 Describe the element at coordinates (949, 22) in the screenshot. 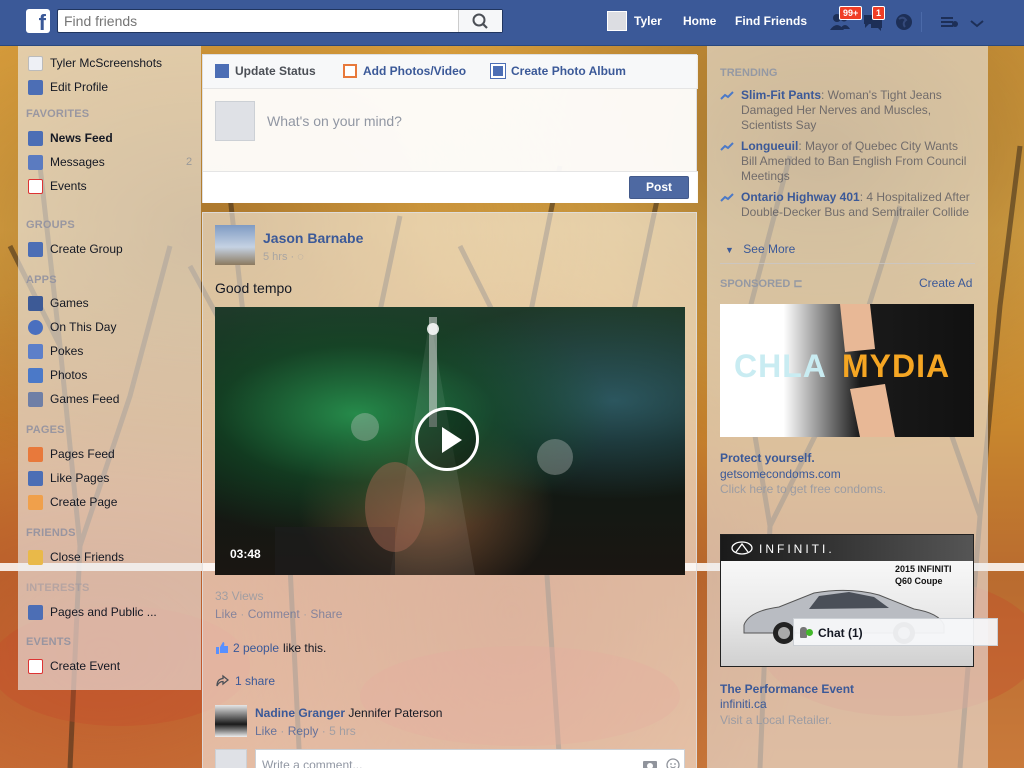

I see `privacy-shortcuts-button` at that location.